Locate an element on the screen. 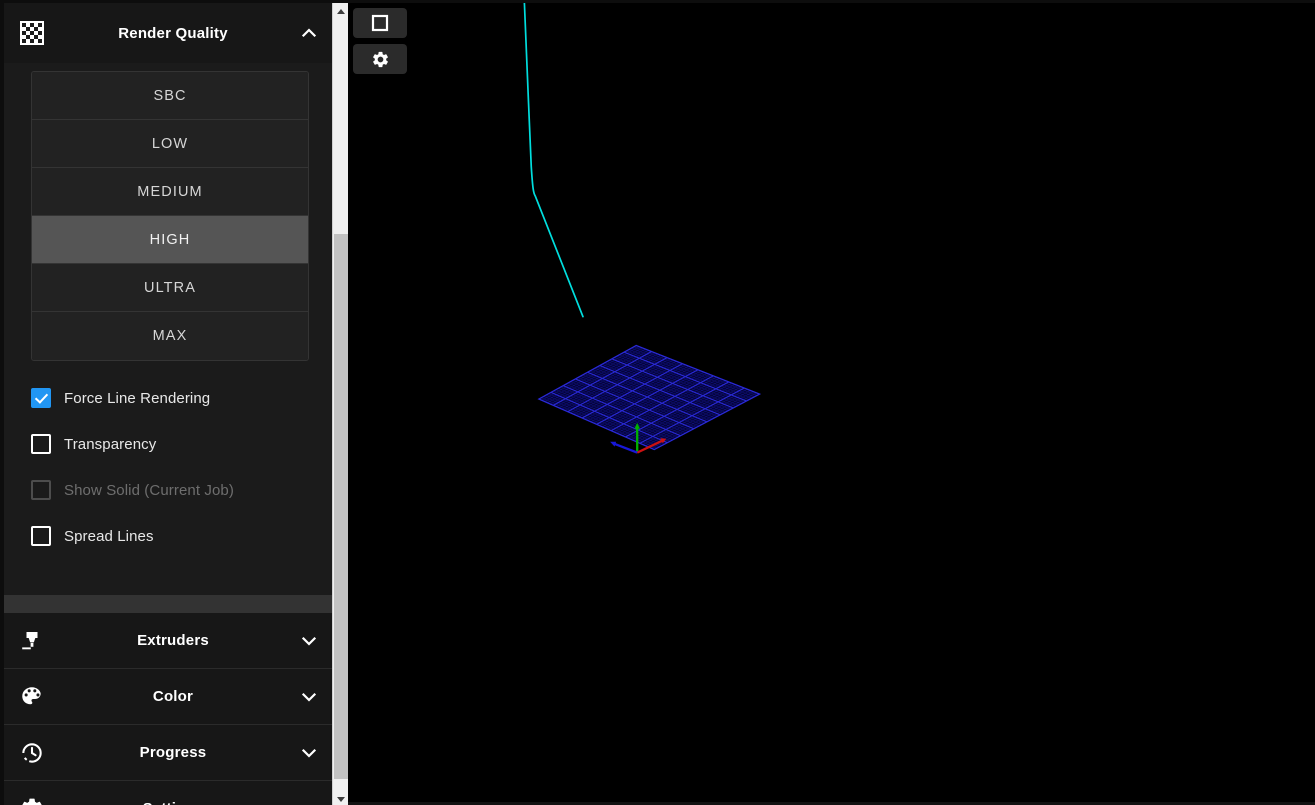 The image size is (1315, 805). section-header-settings: Settings is located at coordinates (170, 793).